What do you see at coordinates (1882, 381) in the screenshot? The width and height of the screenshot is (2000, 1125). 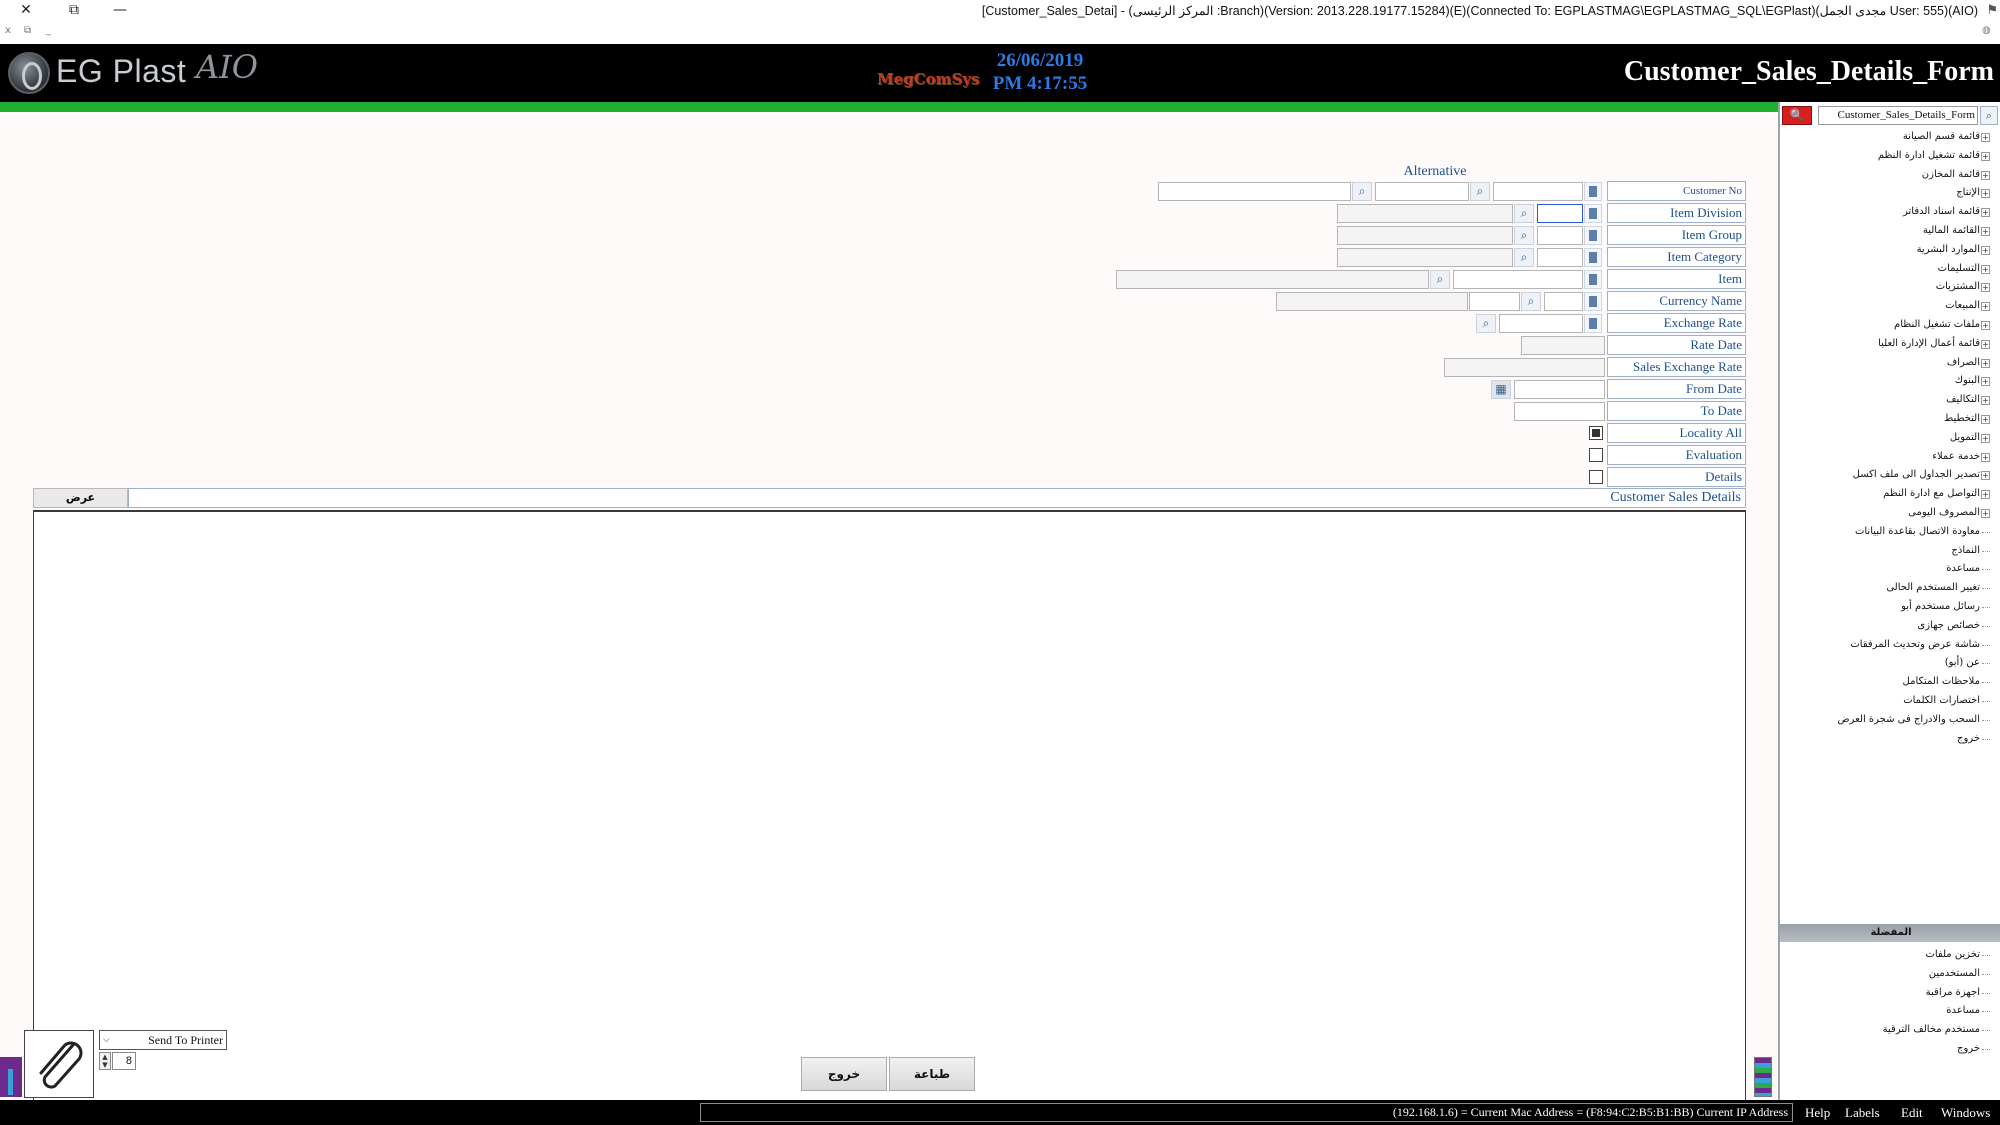 I see `tree-item: البنوك` at bounding box center [1882, 381].